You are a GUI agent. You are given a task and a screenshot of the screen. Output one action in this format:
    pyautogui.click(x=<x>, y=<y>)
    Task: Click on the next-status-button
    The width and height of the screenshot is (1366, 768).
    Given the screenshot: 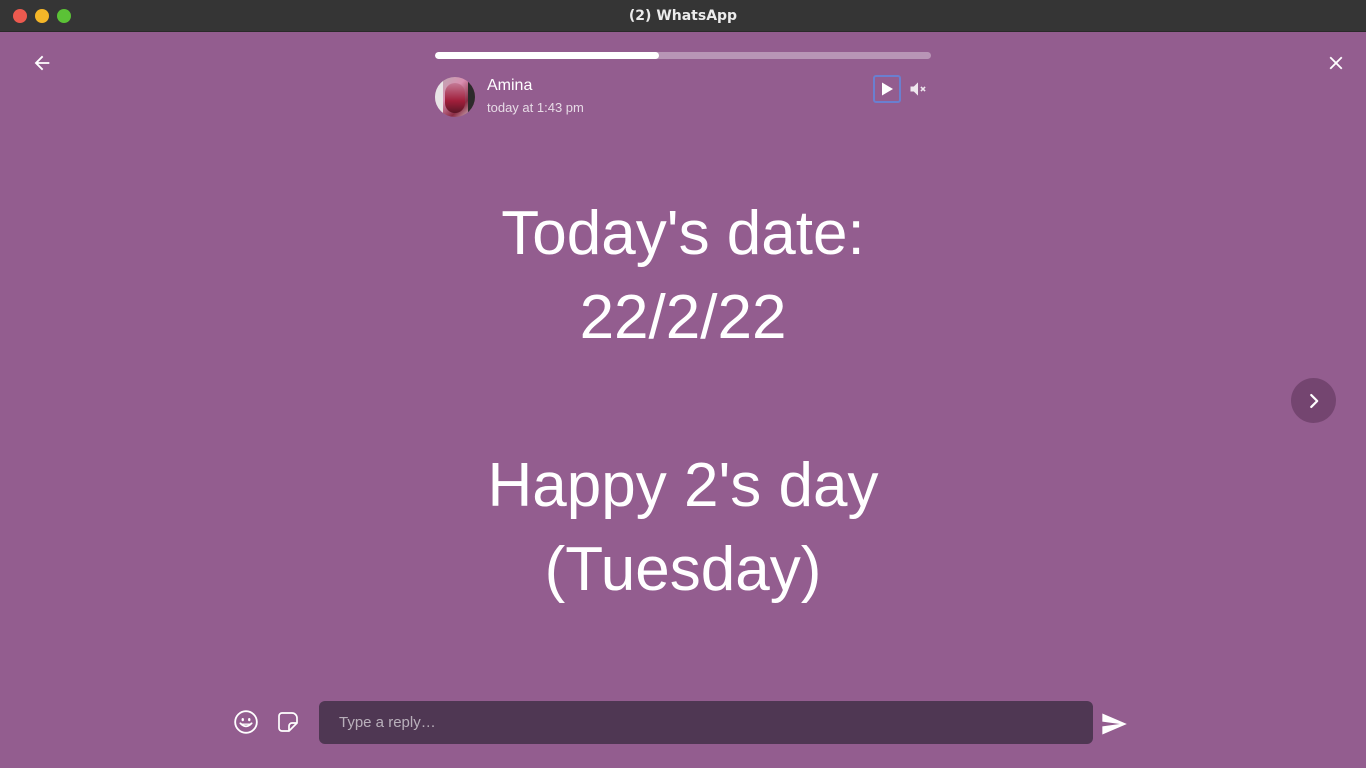 What is the action you would take?
    pyautogui.click(x=1313, y=400)
    